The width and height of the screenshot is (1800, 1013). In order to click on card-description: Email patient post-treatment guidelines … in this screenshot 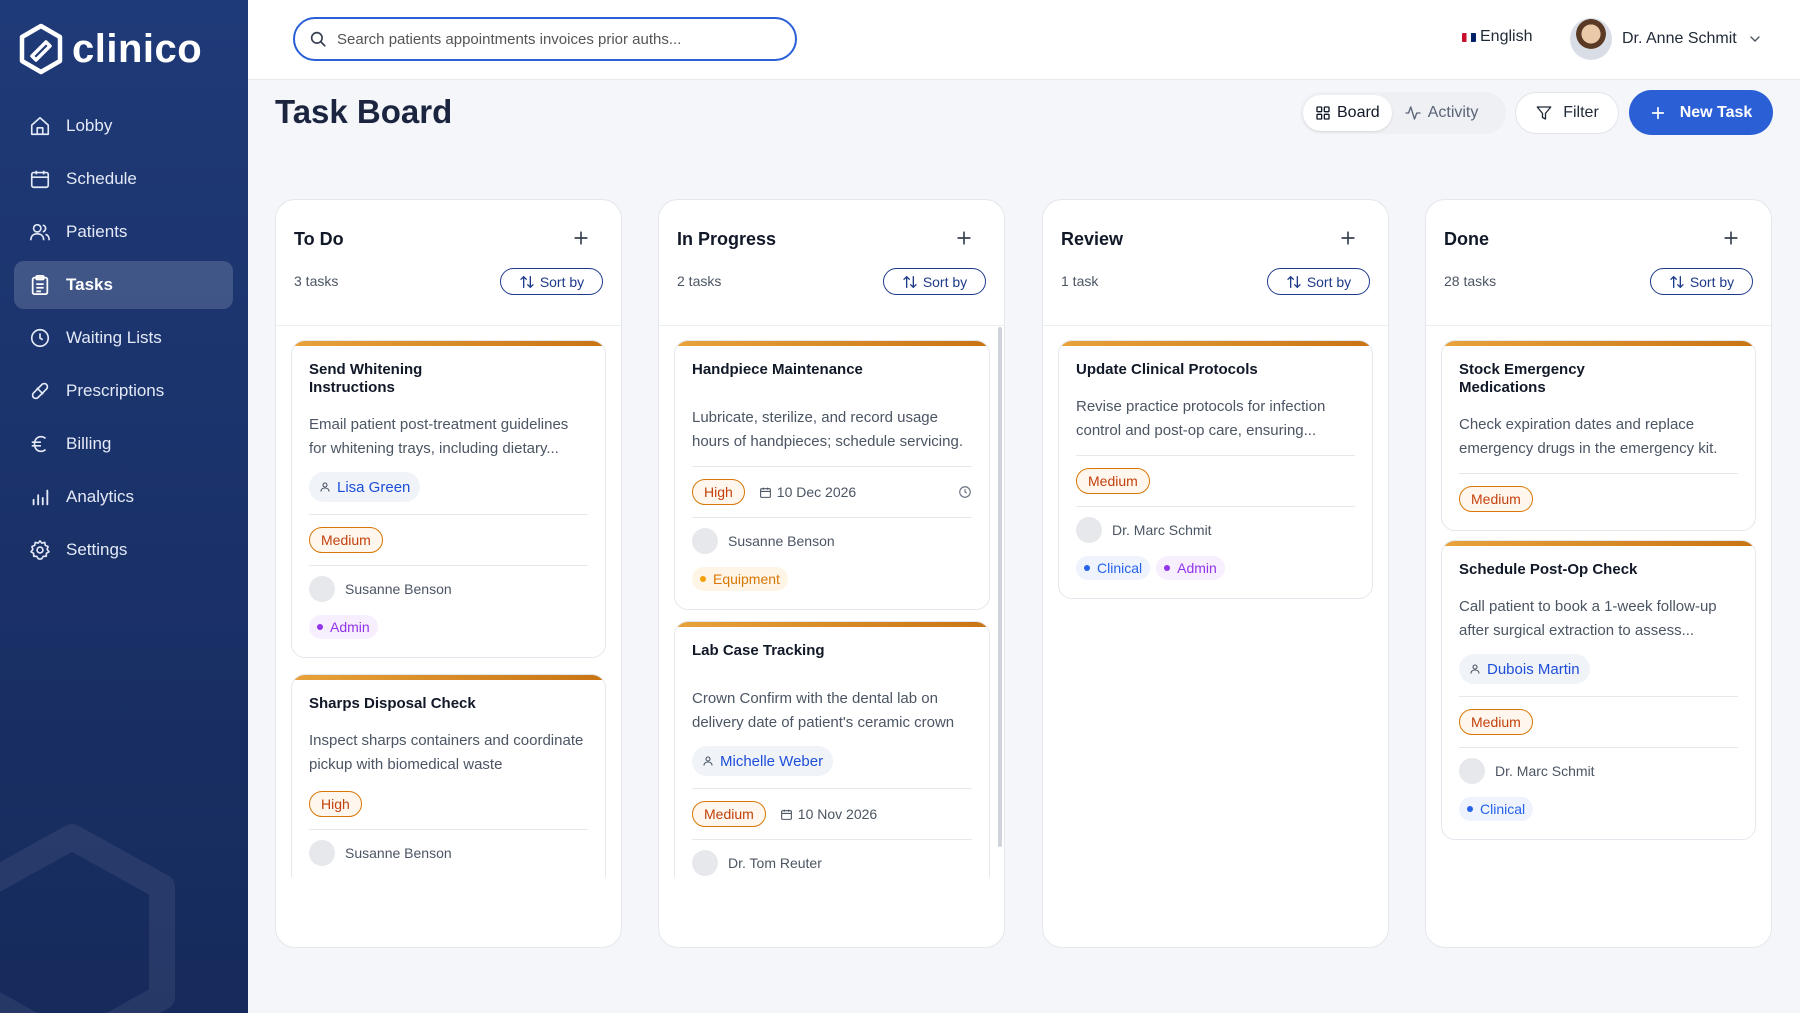, I will do `click(439, 436)`.